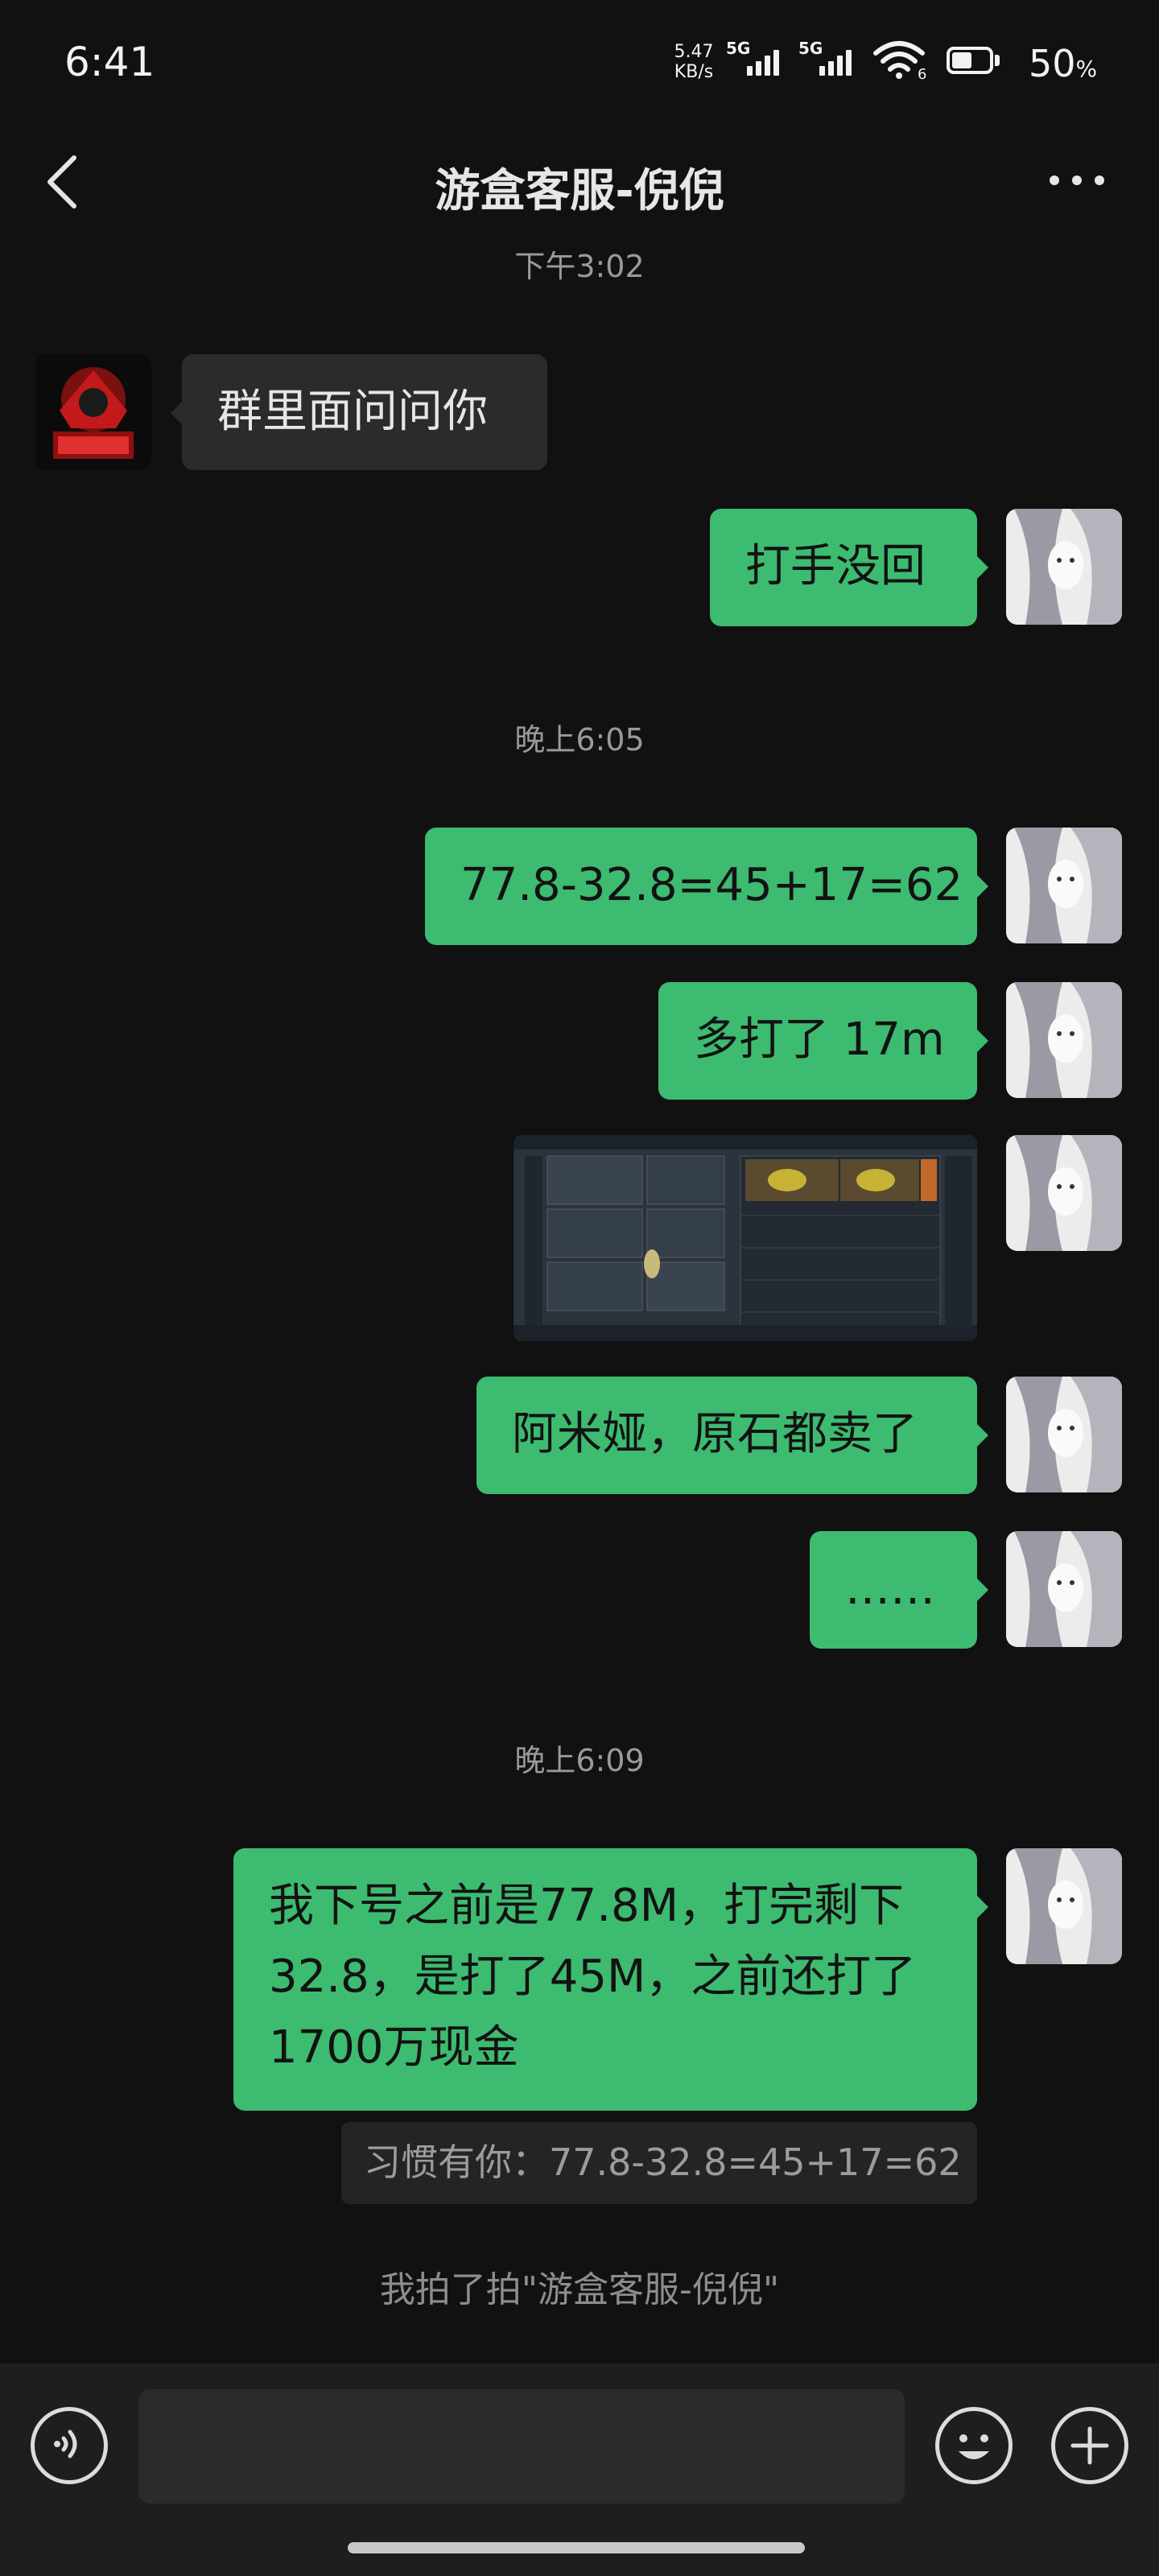 This screenshot has height=2576, width=1159. I want to click on message-bubble-outgoing: 77.8-32.8=45+17=62, so click(701, 886).